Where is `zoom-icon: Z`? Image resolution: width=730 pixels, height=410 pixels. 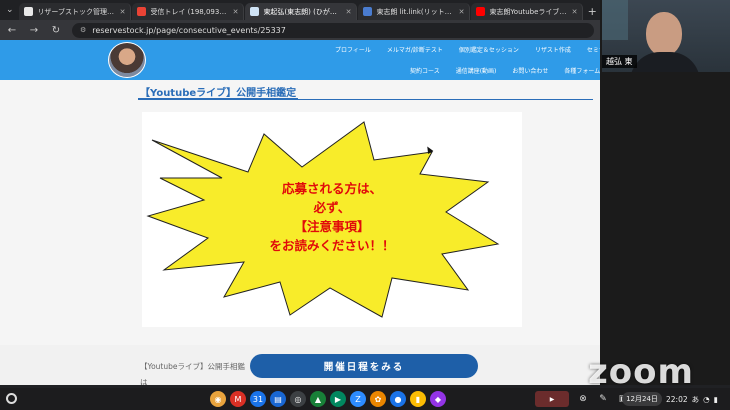 zoom-icon: Z is located at coordinates (358, 399).